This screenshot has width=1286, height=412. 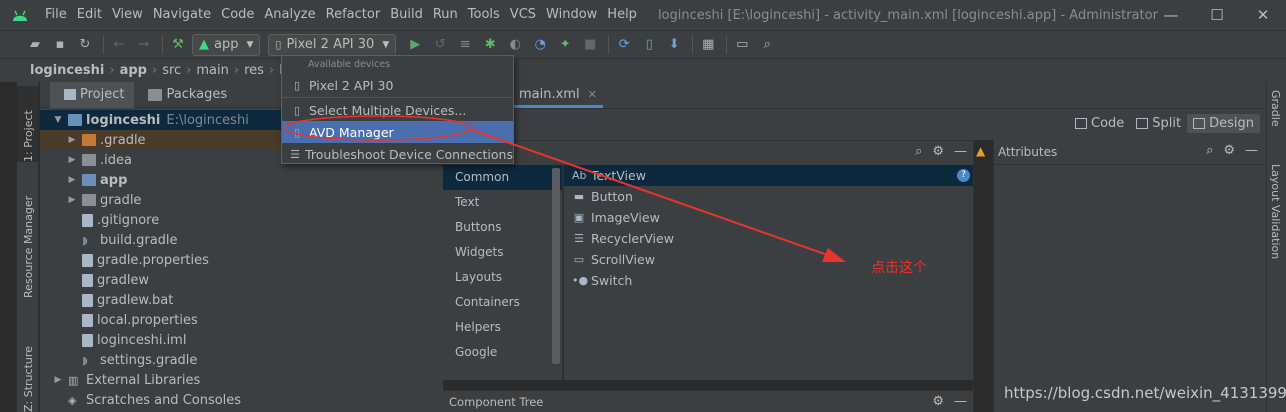 What do you see at coordinates (980, 151) in the screenshot?
I see `warning-icon: ▲` at bounding box center [980, 151].